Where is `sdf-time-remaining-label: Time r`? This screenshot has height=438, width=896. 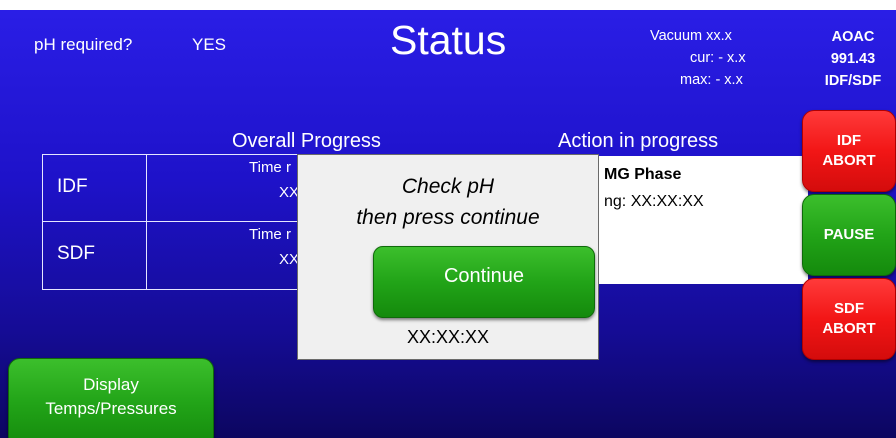 sdf-time-remaining-label: Time r is located at coordinates (270, 234).